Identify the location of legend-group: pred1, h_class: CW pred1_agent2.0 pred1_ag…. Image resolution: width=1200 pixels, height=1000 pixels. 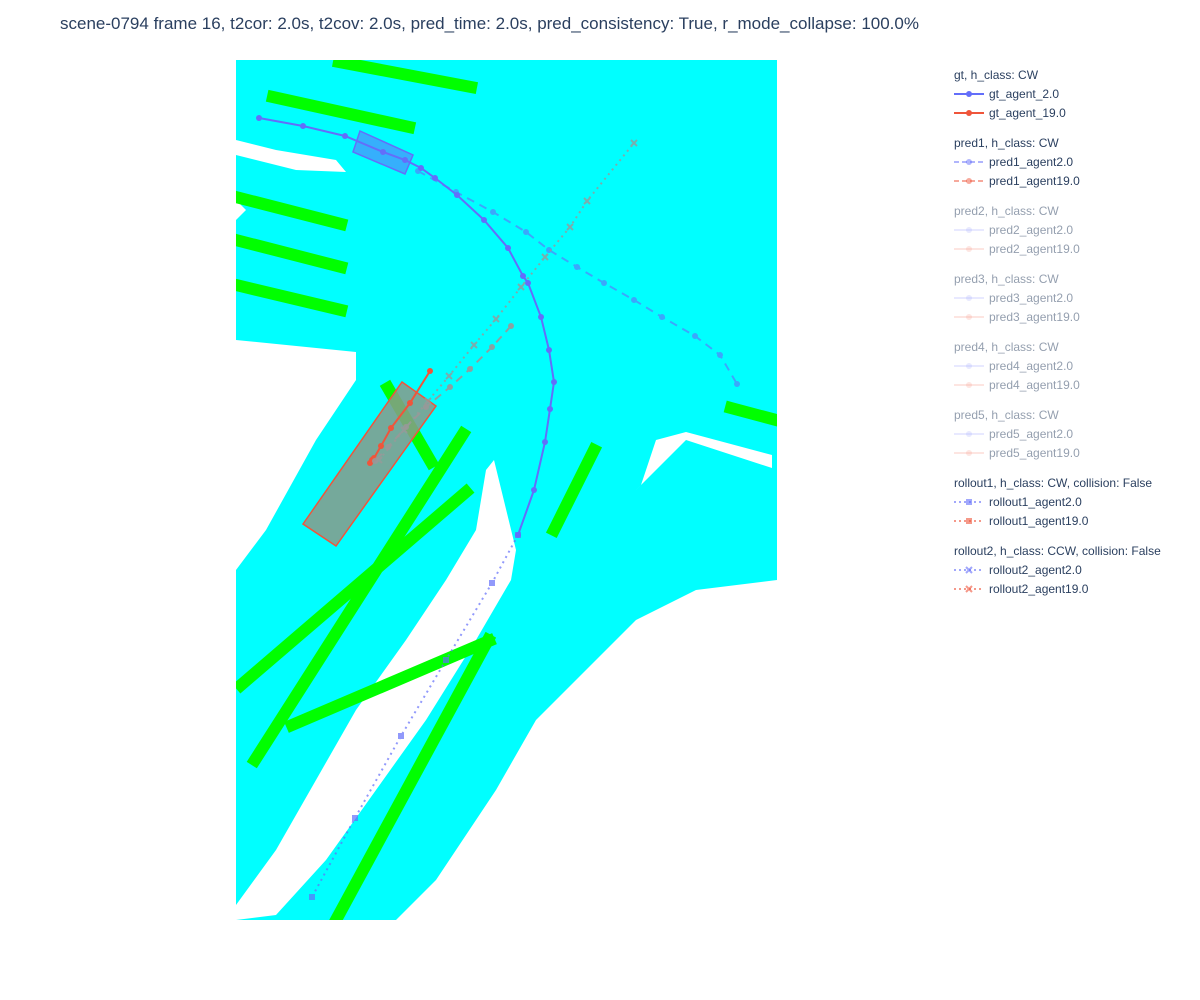
(1055, 162).